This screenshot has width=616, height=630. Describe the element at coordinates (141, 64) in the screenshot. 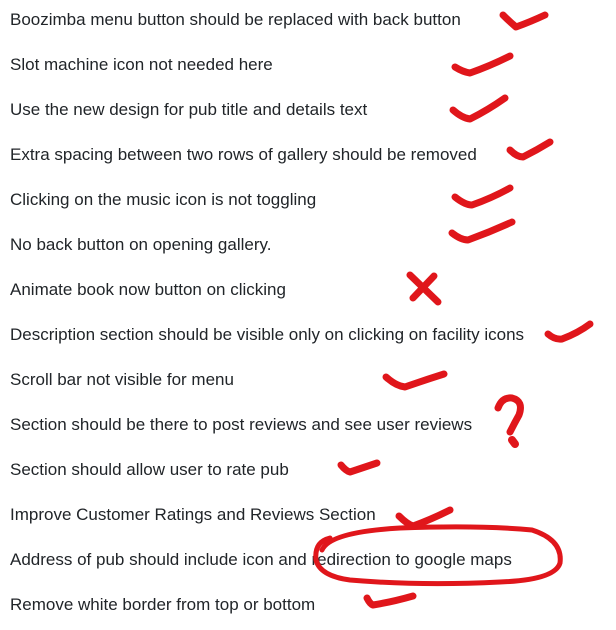

I see `list-item: Slot machine icon not needed here` at that location.